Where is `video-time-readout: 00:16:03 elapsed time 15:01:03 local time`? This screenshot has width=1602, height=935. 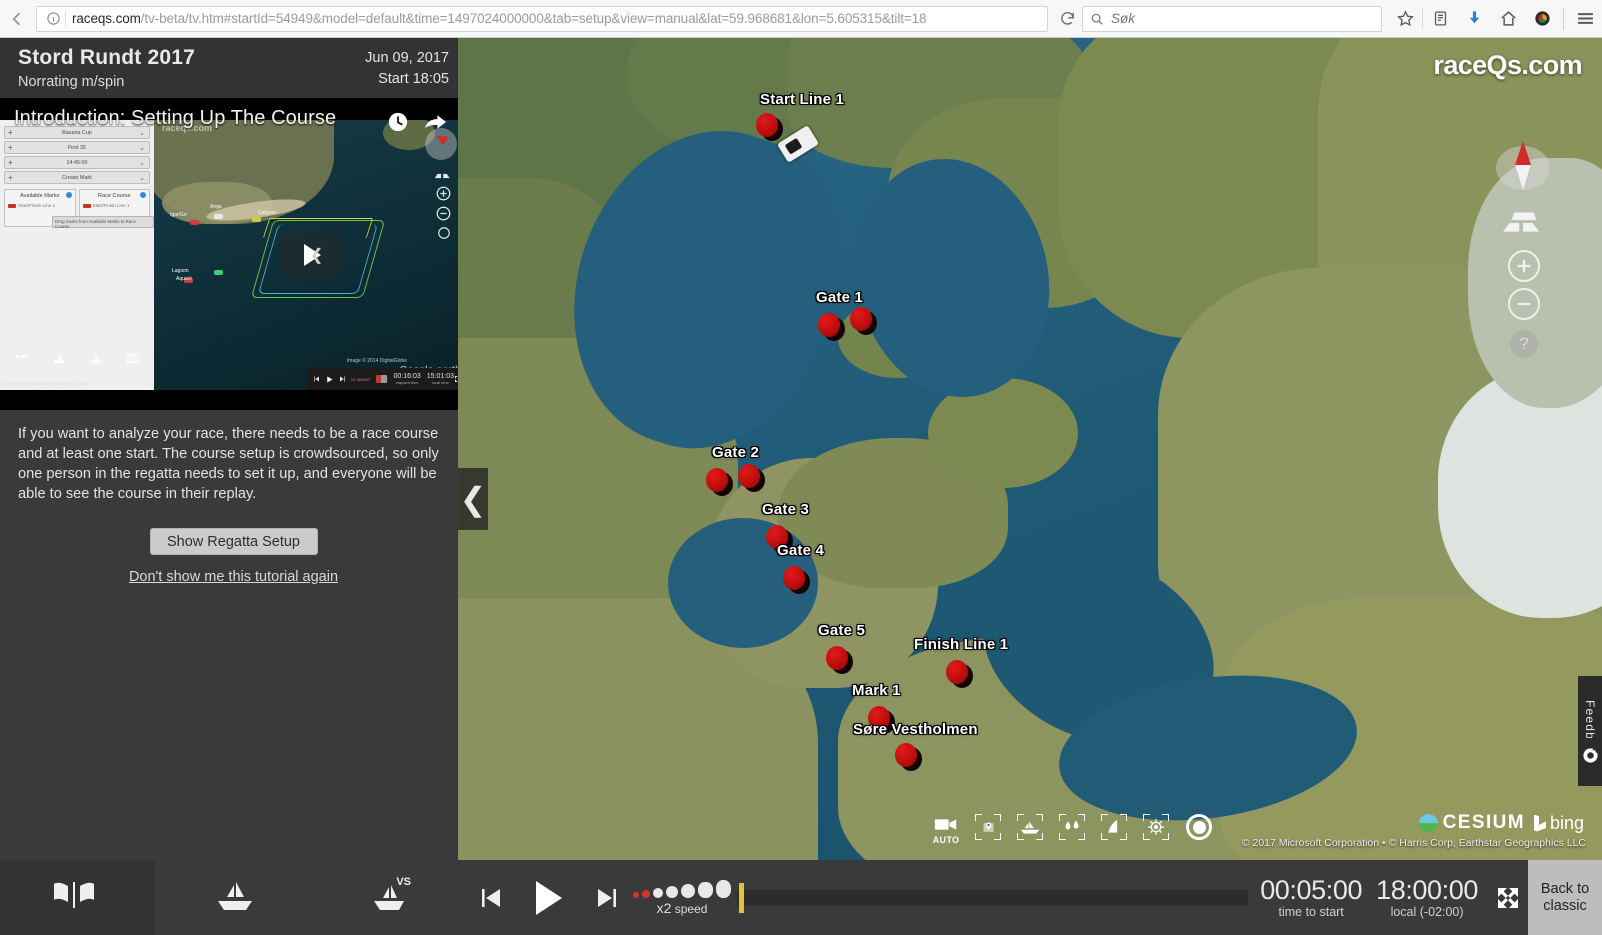
video-time-readout: 00:16:03 elapsed time 15:01:03 local time is located at coordinates (424, 379).